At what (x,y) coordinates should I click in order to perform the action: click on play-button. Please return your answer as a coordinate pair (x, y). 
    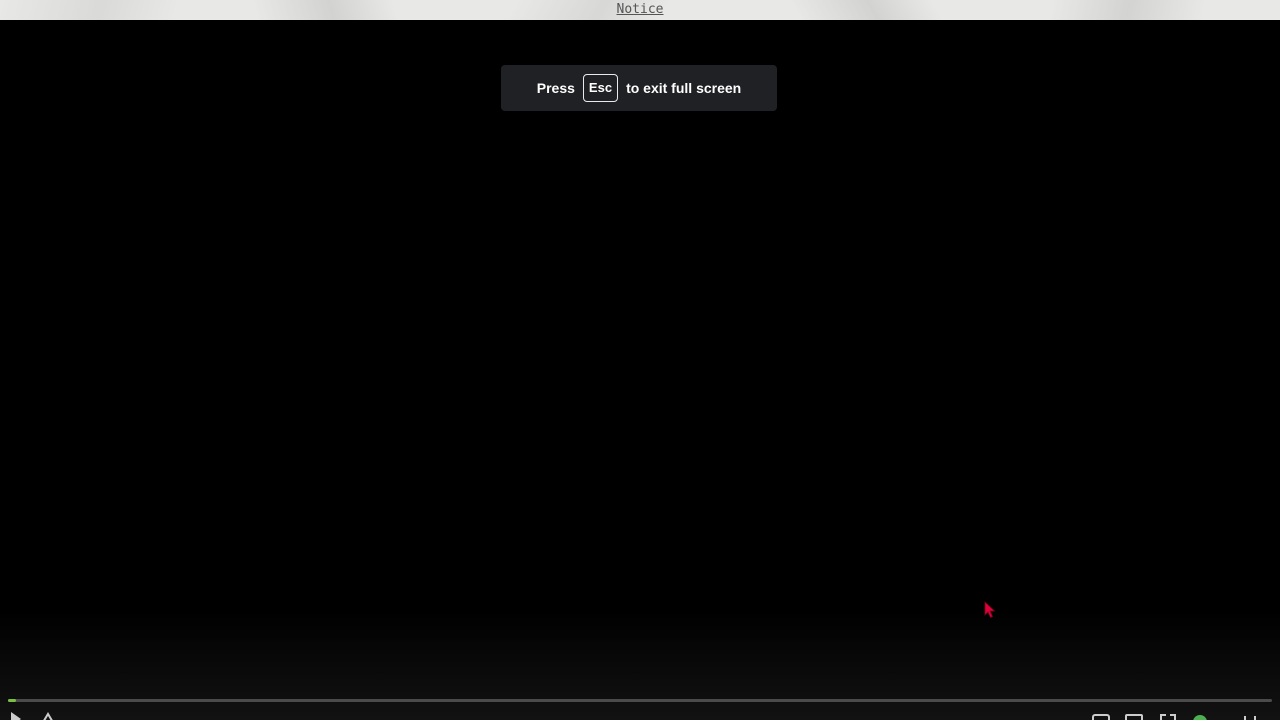
    Looking at the image, I should click on (16, 716).